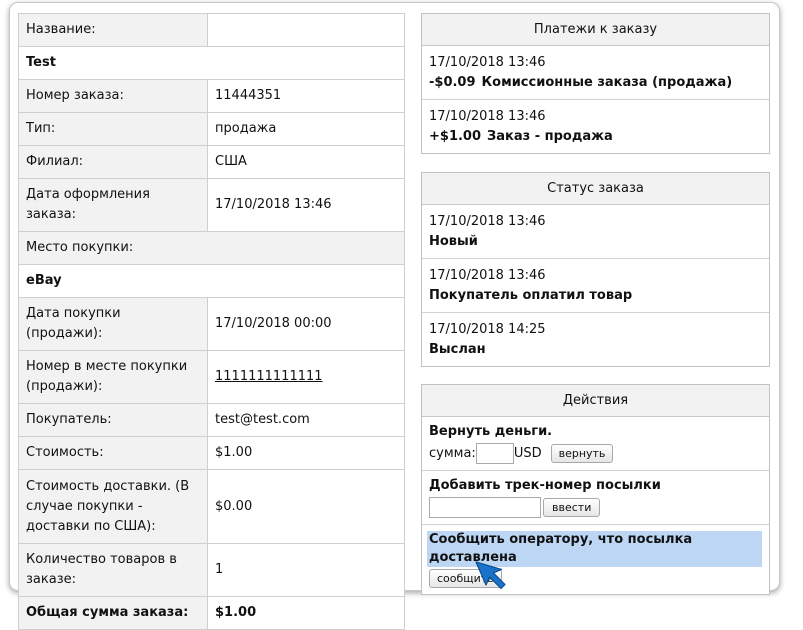 This screenshot has width=803, height=630. I want to click on order-row: Общая сумма заказа: $1.00, so click(211, 613).